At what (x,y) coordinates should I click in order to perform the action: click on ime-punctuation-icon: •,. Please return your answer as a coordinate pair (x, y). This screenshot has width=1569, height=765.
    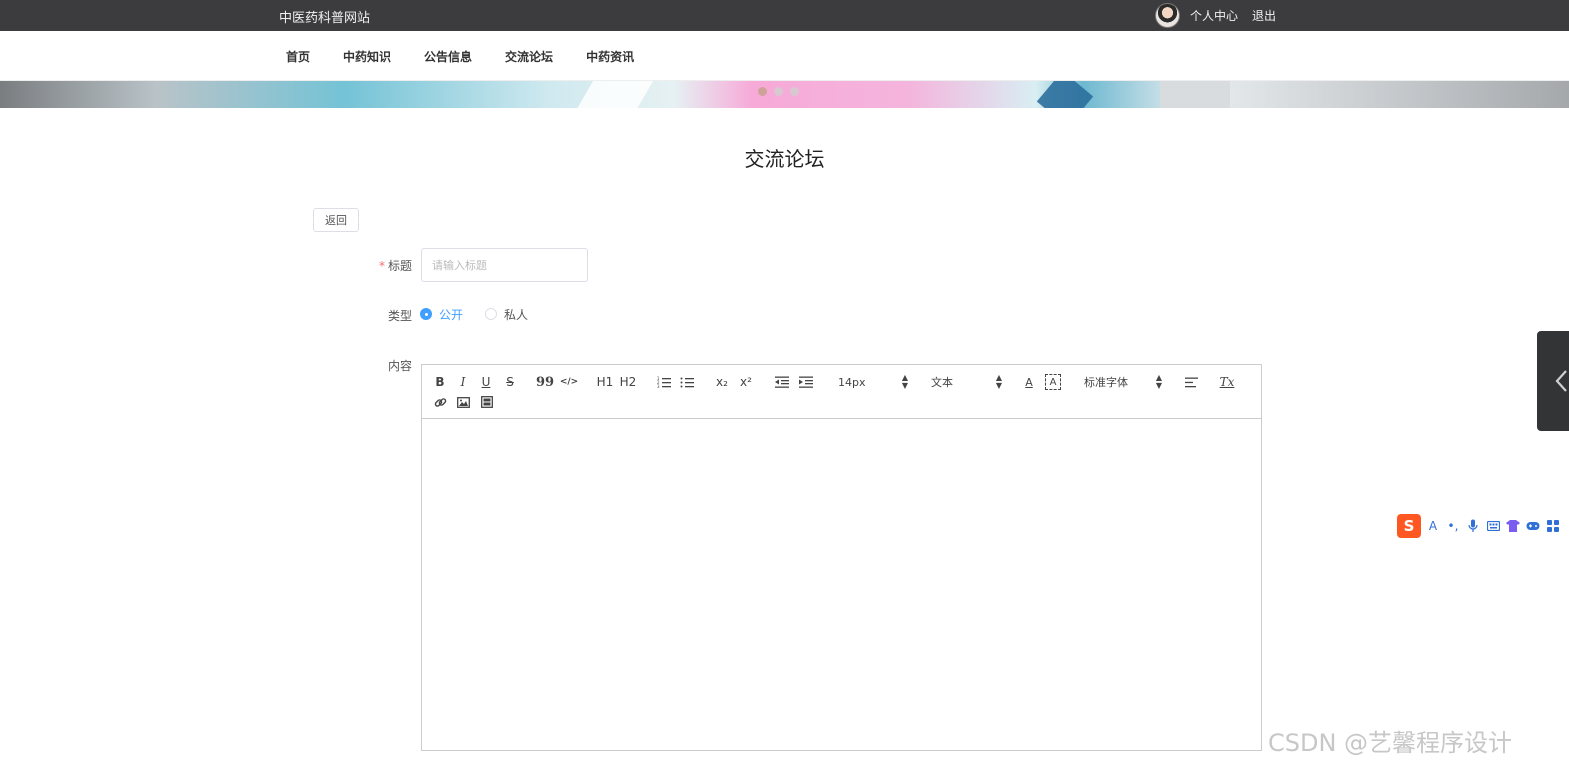
    Looking at the image, I should click on (1453, 526).